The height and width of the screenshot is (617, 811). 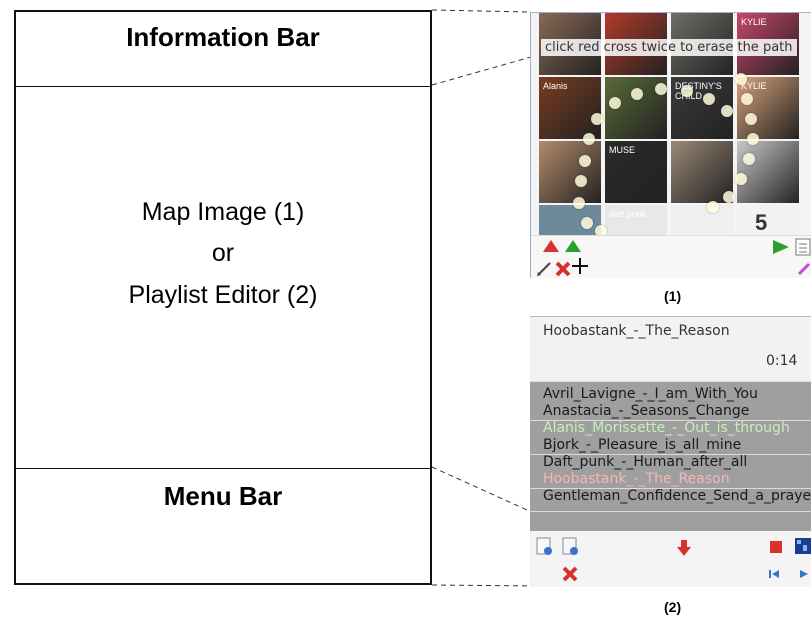 I want to click on album-cover-label: Alanis, so click(x=555, y=86).